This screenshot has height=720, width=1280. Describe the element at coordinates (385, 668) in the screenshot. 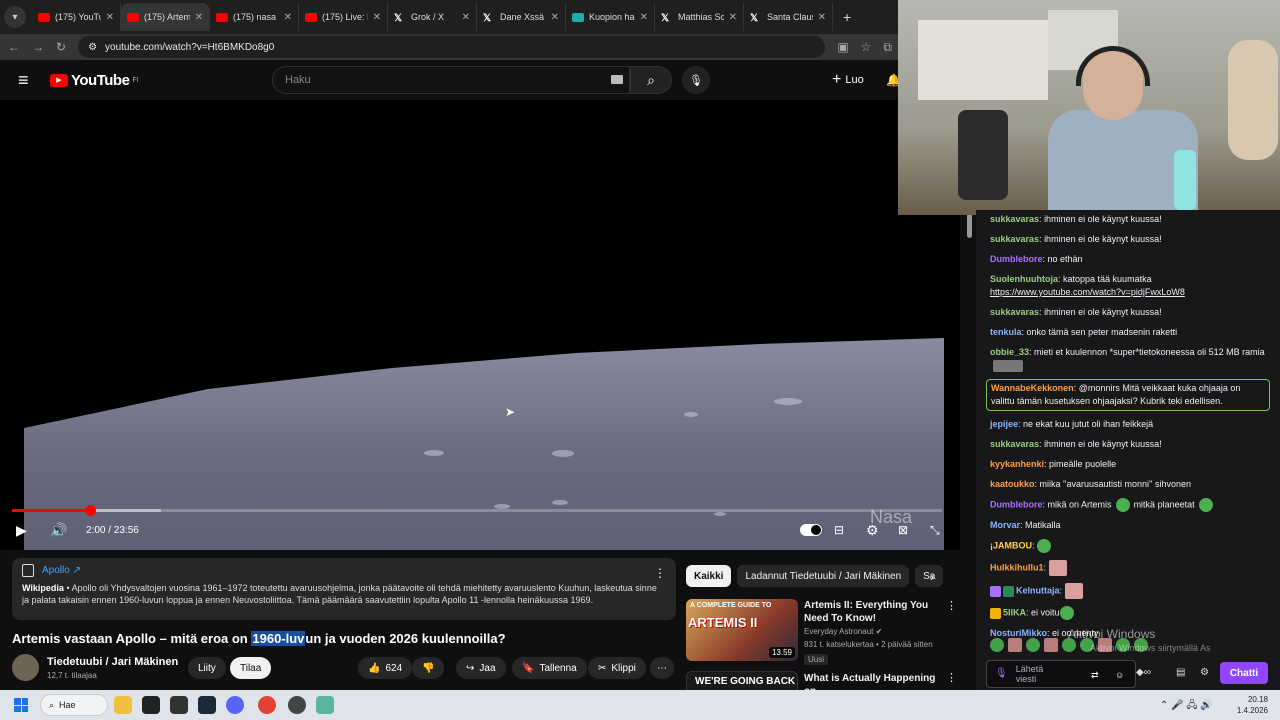

I see `like-button: 👍 624` at that location.